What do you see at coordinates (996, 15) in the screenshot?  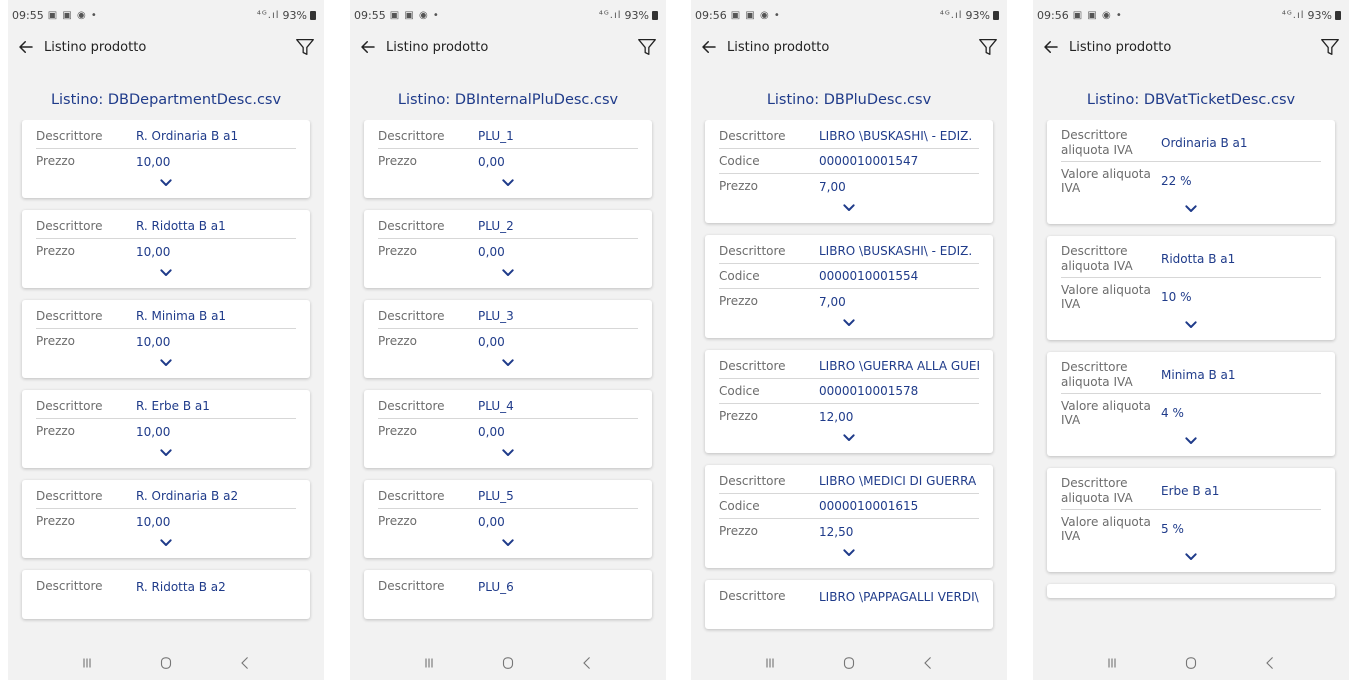 I see `battery-icon` at bounding box center [996, 15].